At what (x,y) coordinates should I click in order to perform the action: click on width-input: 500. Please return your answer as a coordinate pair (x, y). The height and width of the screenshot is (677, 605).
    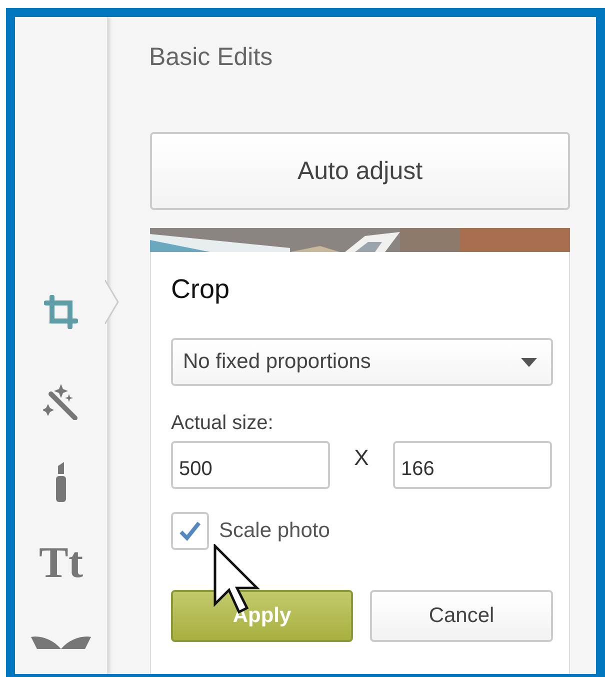
    Looking at the image, I should click on (250, 465).